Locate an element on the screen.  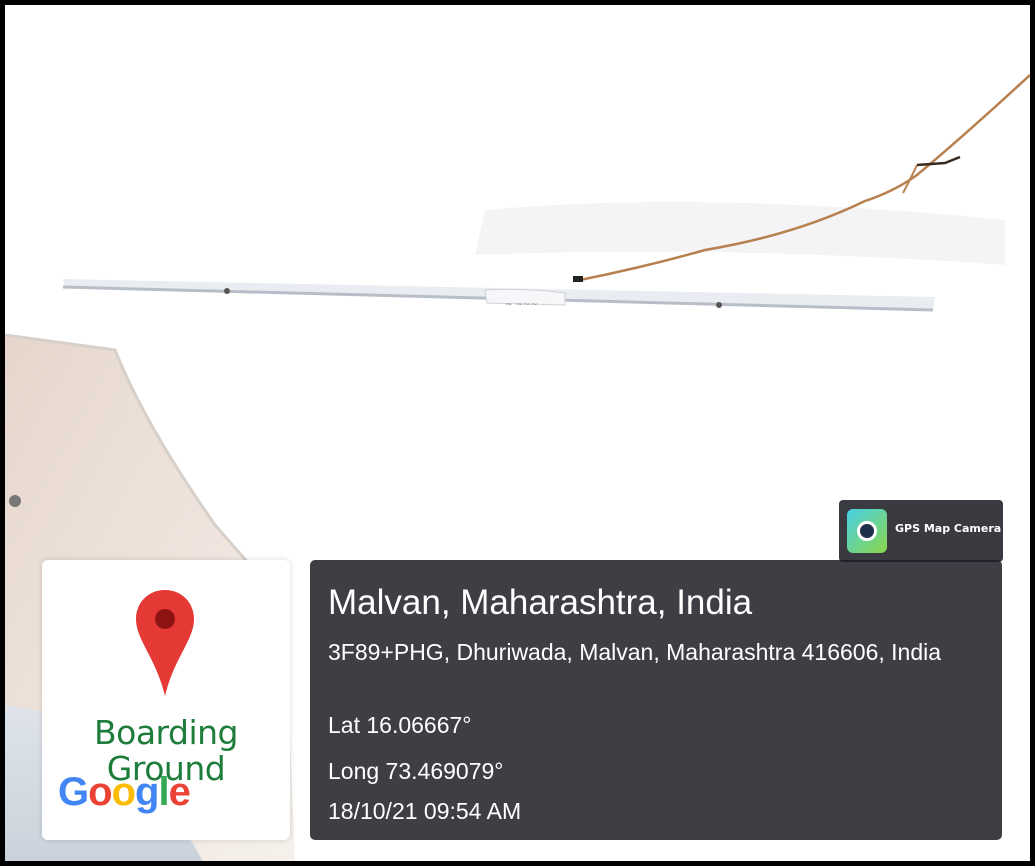
latitude-text: Lat 16.06667° is located at coordinates (400, 725).